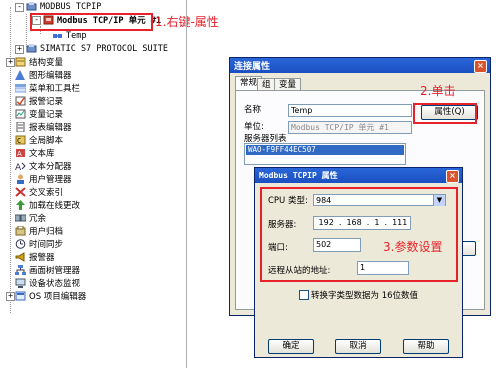  Describe the element at coordinates (20, 204) in the screenshot. I see `load-changes-icon` at that location.